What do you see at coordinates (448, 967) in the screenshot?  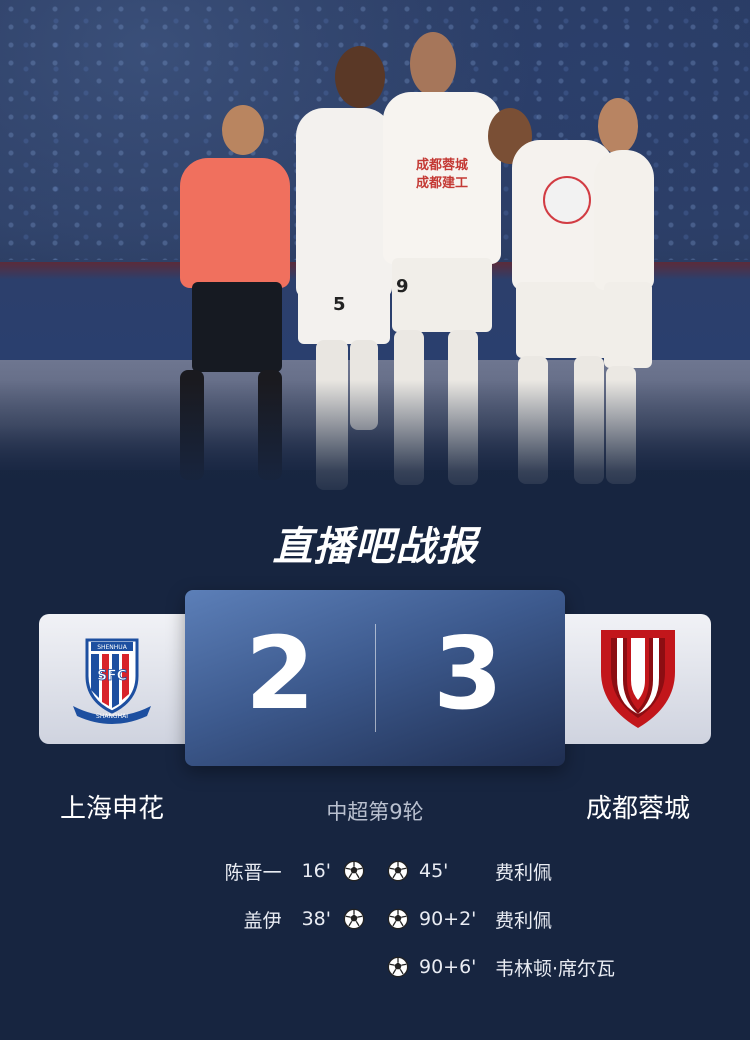 I see `away-goal-minute: 90+6'` at bounding box center [448, 967].